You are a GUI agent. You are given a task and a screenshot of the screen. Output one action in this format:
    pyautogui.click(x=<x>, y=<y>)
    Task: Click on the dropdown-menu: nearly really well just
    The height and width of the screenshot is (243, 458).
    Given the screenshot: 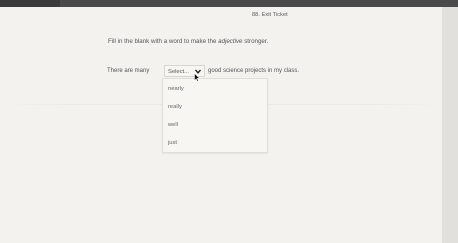 What is the action you would take?
    pyautogui.click(x=215, y=115)
    